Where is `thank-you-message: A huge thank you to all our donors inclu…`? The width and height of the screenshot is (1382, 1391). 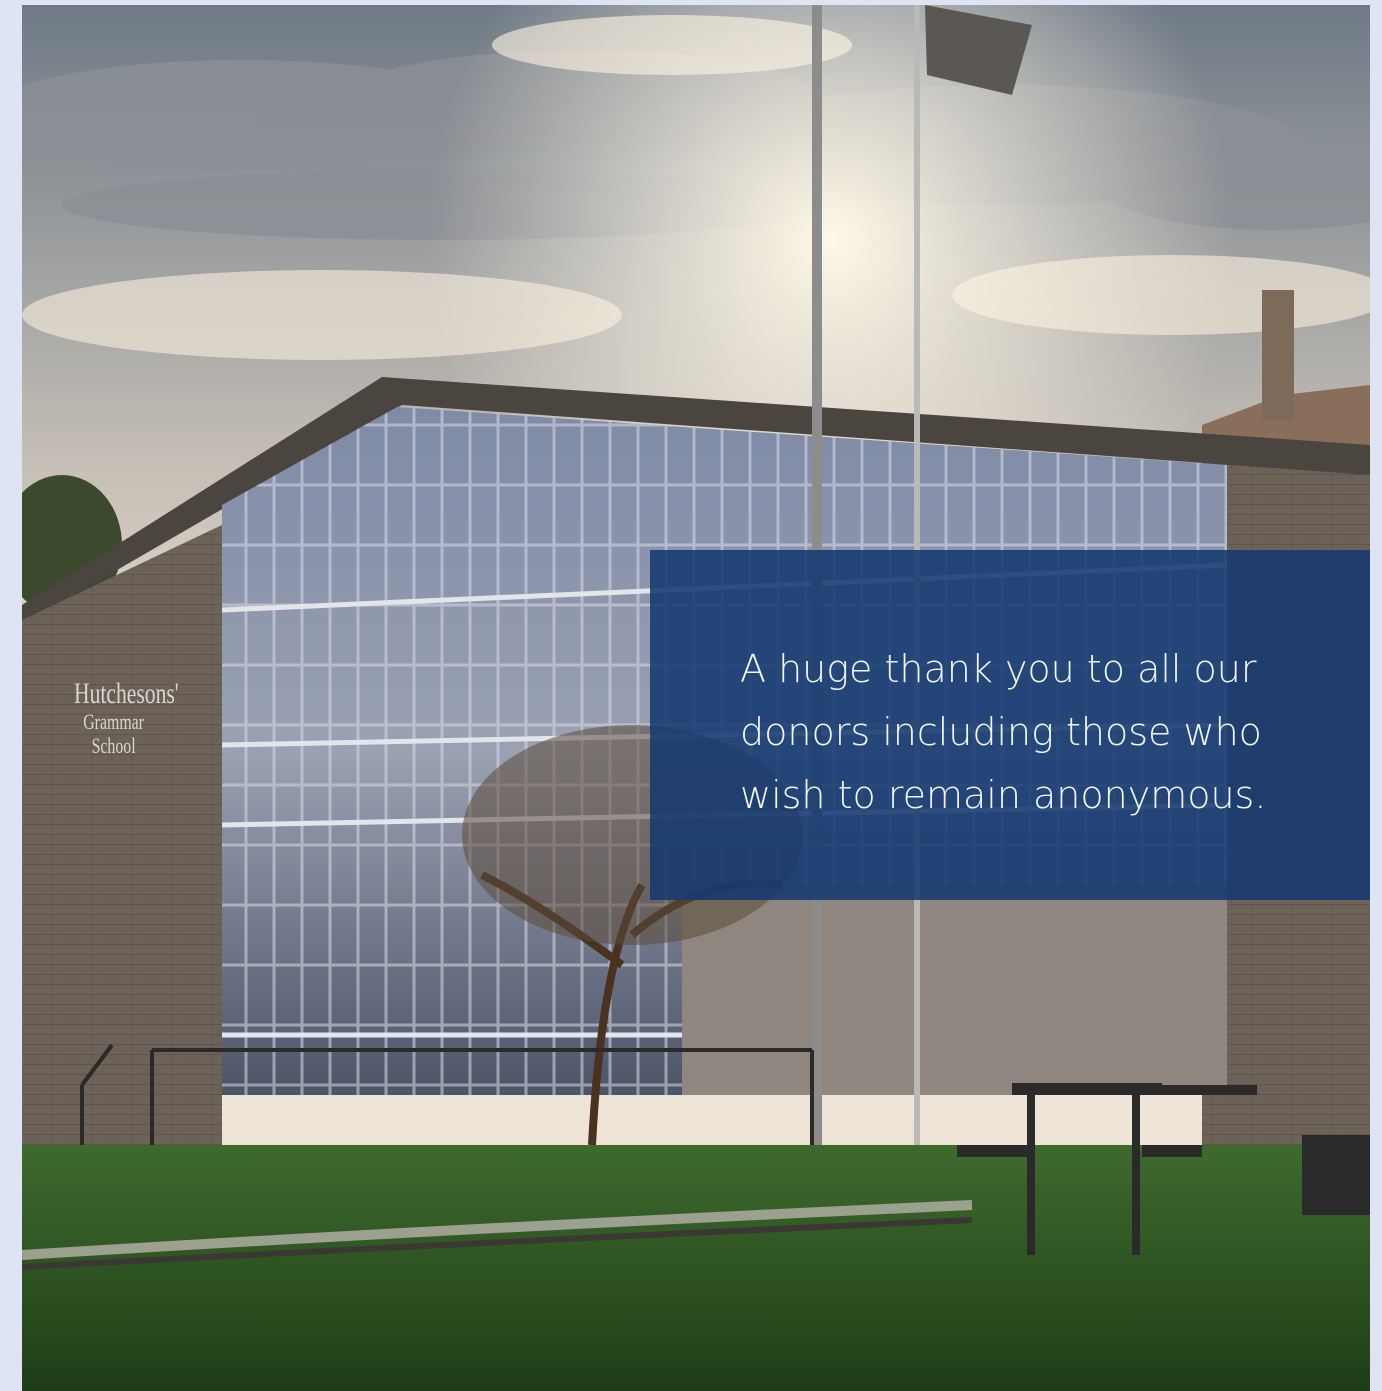
thank-you-message: A huge thank you to all our donors inclu… is located at coordinates (1003, 732).